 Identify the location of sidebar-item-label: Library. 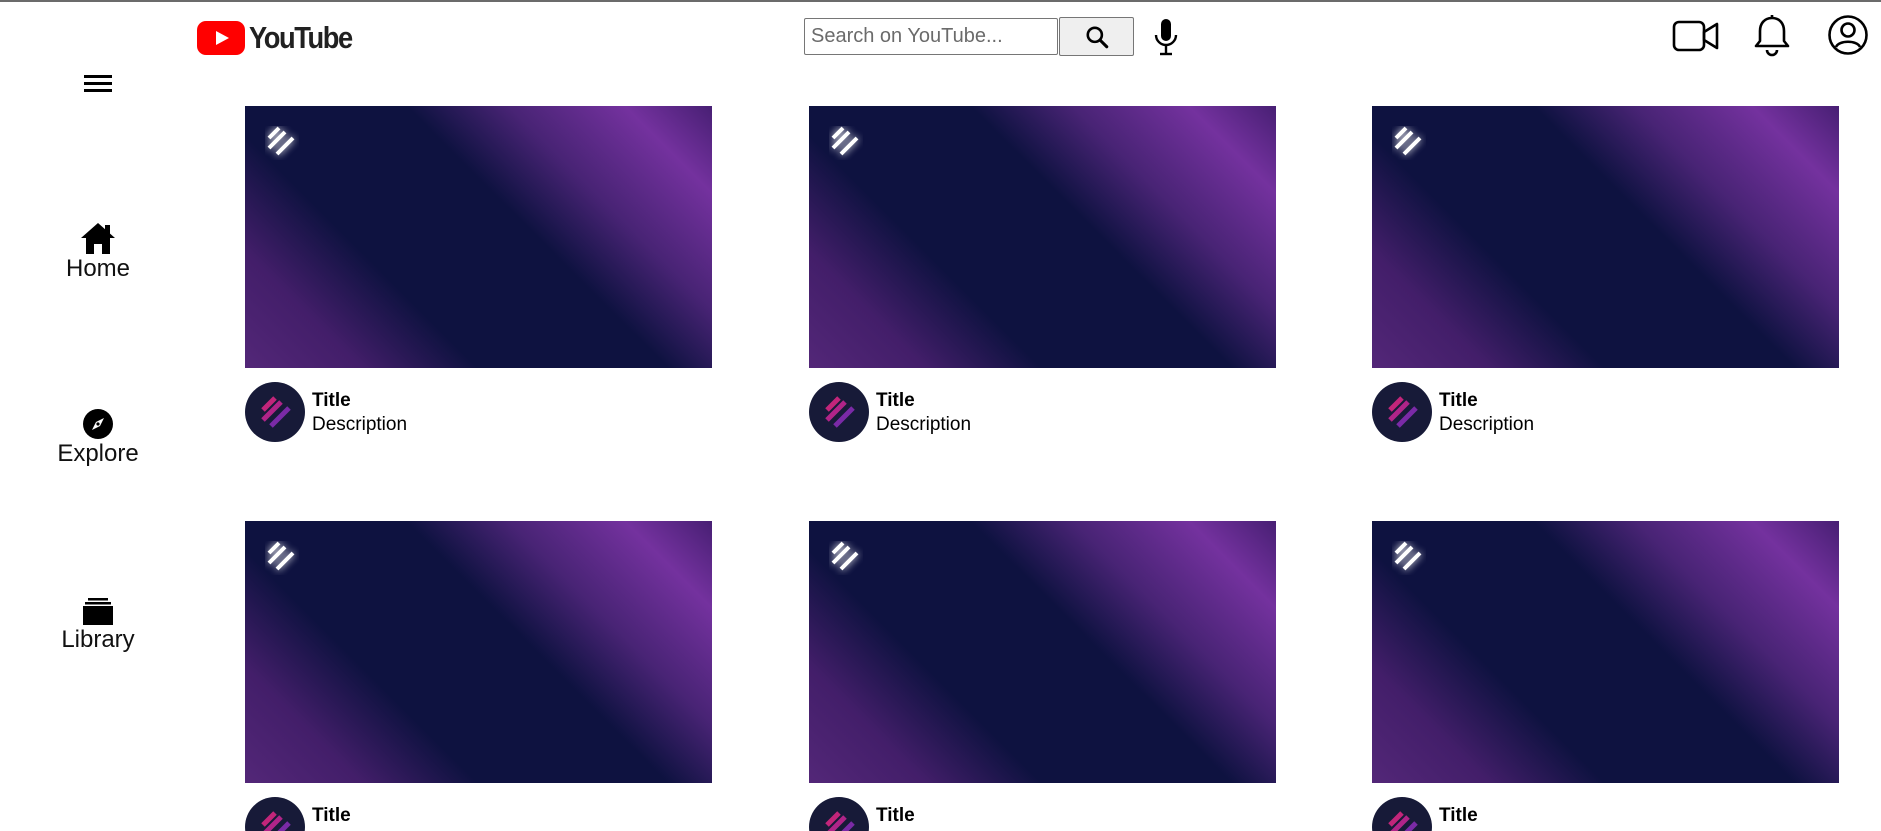
(98, 639).